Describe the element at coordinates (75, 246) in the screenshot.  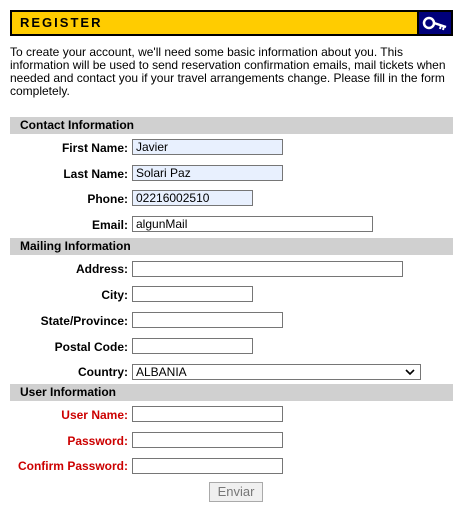
I see `section-title: Mailing Information` at that location.